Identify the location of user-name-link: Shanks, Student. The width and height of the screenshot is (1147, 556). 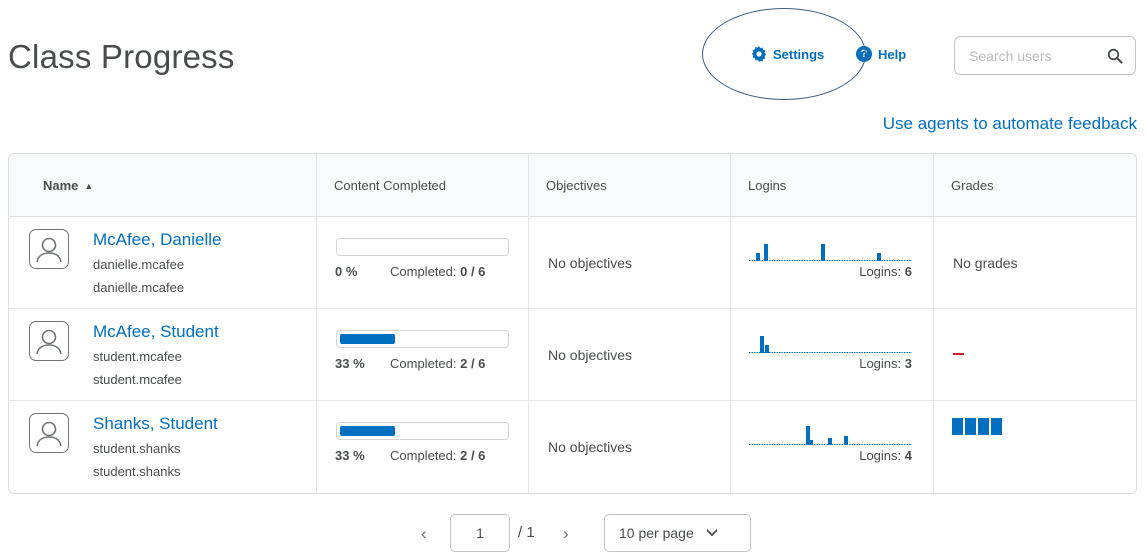
(155, 424).